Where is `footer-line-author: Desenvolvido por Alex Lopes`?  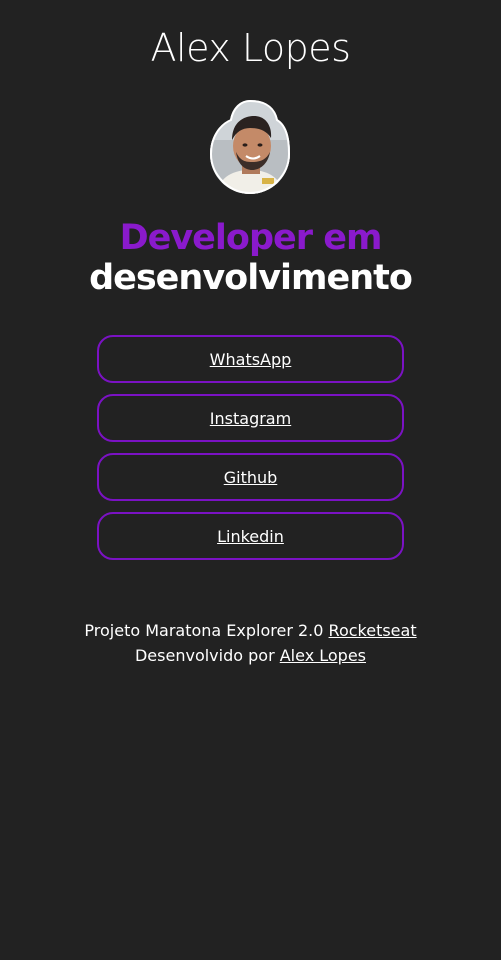 footer-line-author: Desenvolvido por Alex Lopes is located at coordinates (250, 655).